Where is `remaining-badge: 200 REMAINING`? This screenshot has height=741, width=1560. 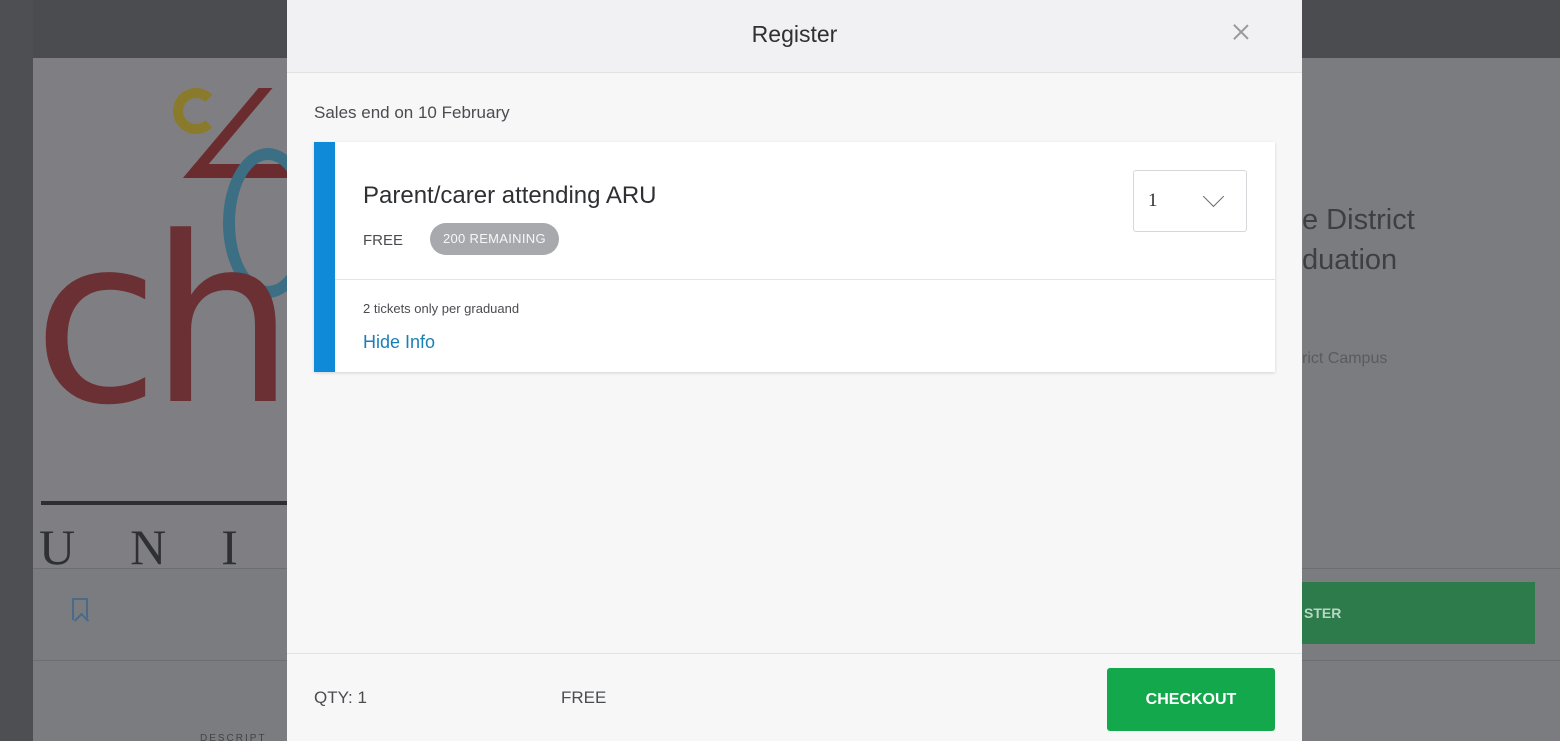
remaining-badge: 200 REMAINING is located at coordinates (494, 239).